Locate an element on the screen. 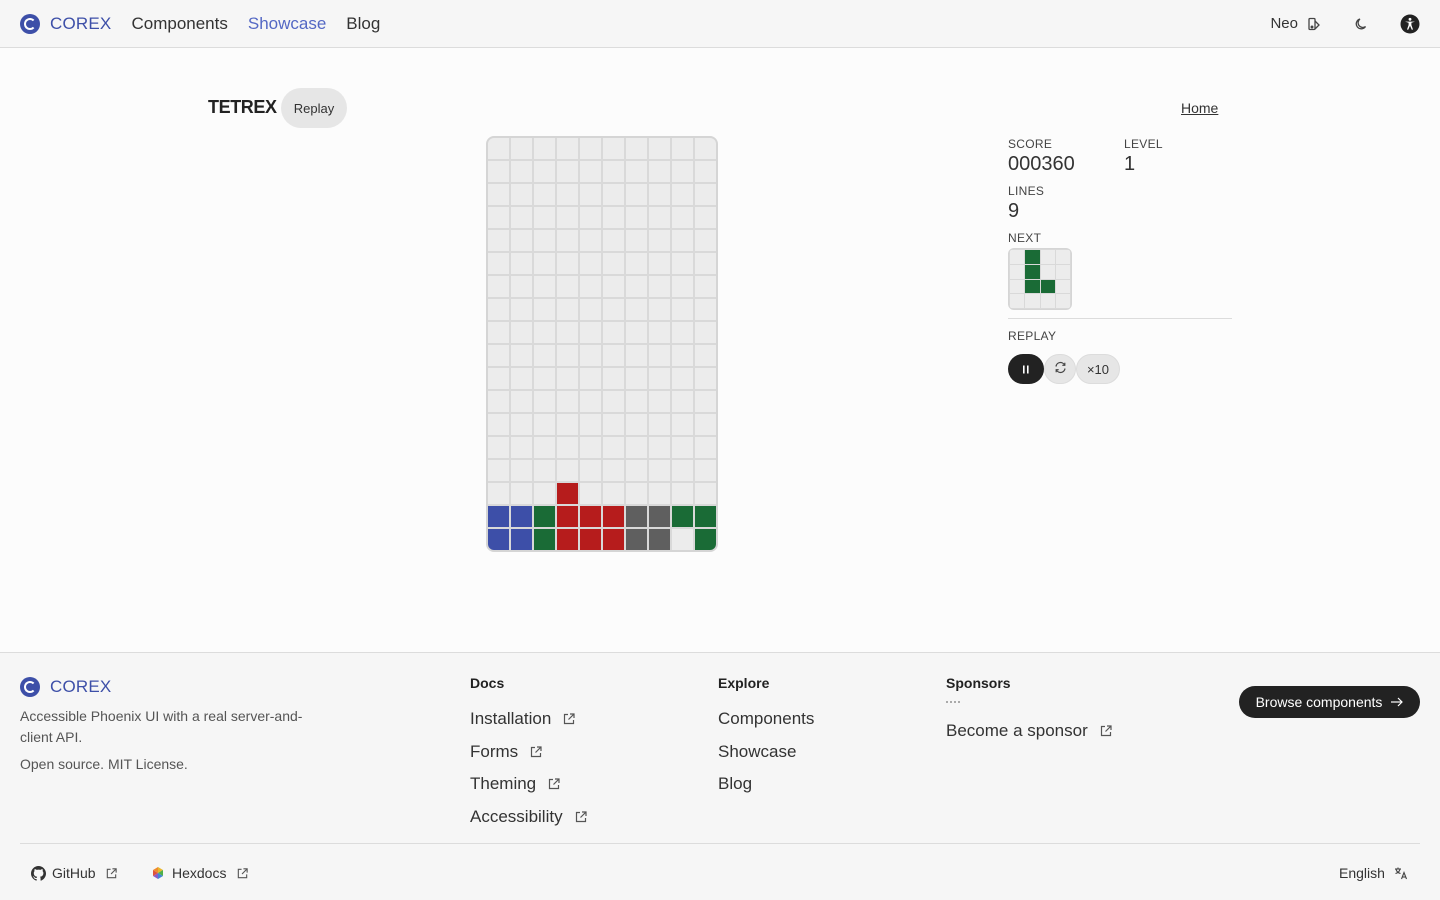  browse-components-button: Browse components is located at coordinates (1329, 702).